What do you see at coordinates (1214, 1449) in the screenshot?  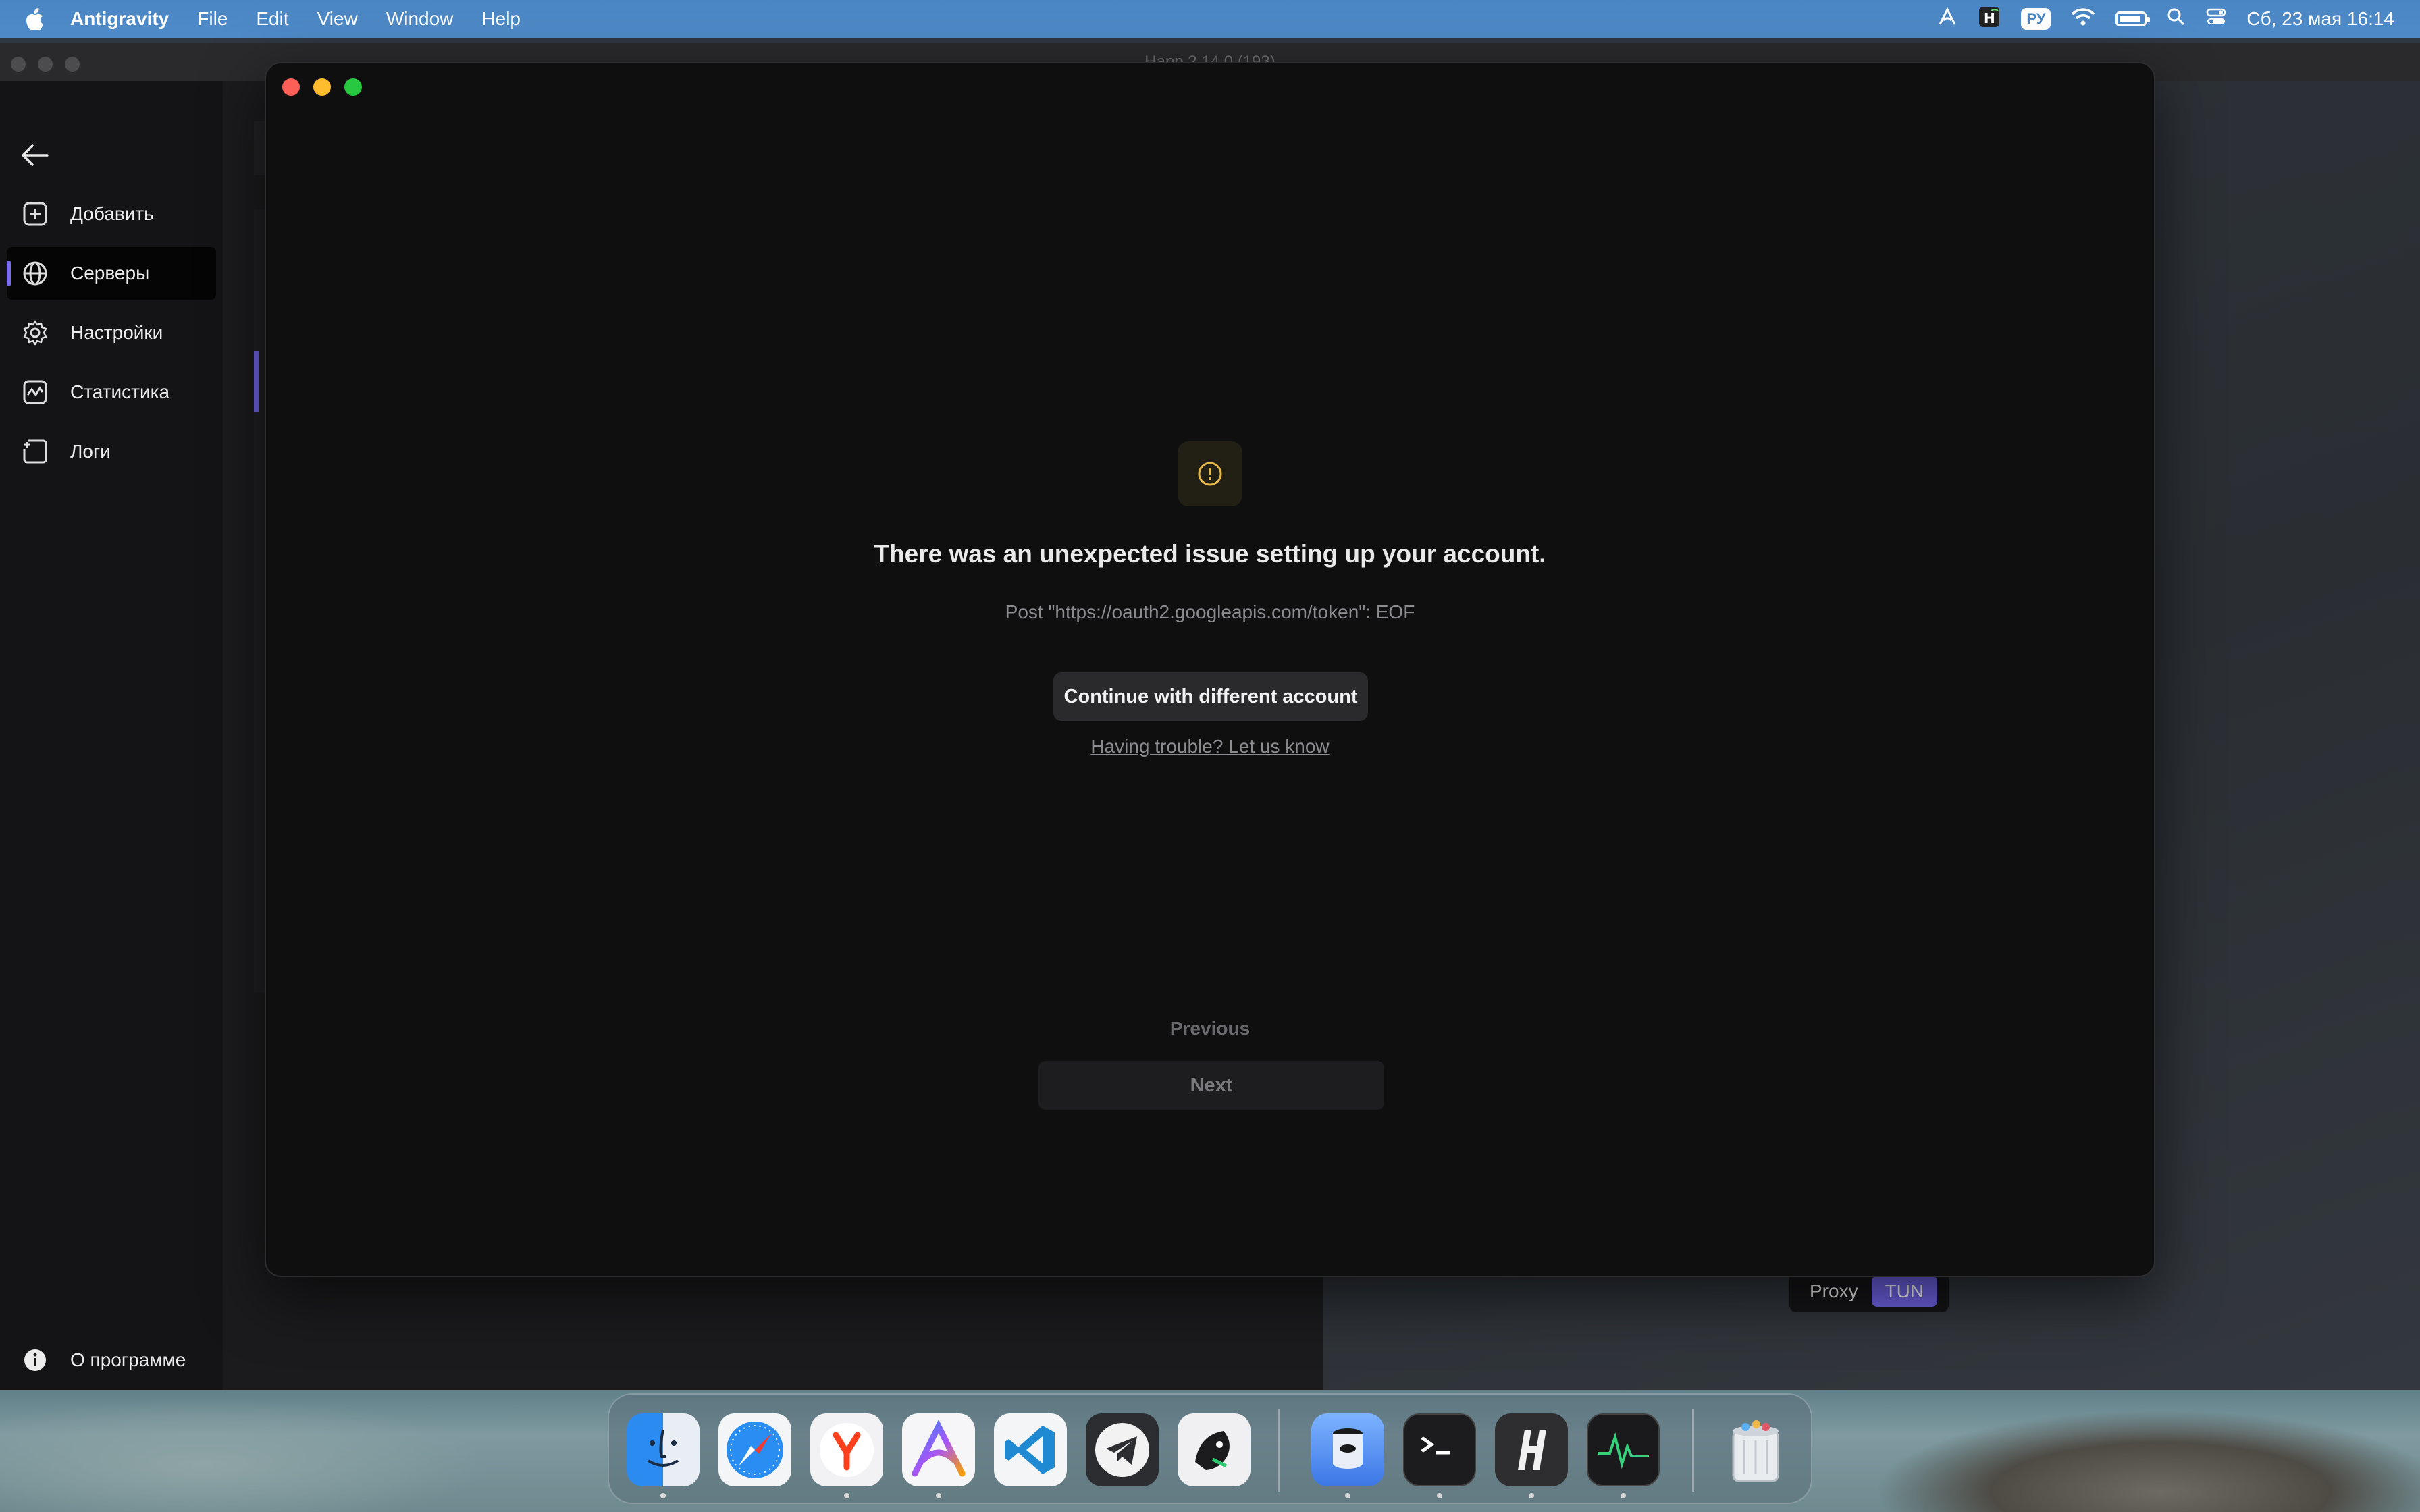 I see `orca-icon` at bounding box center [1214, 1449].